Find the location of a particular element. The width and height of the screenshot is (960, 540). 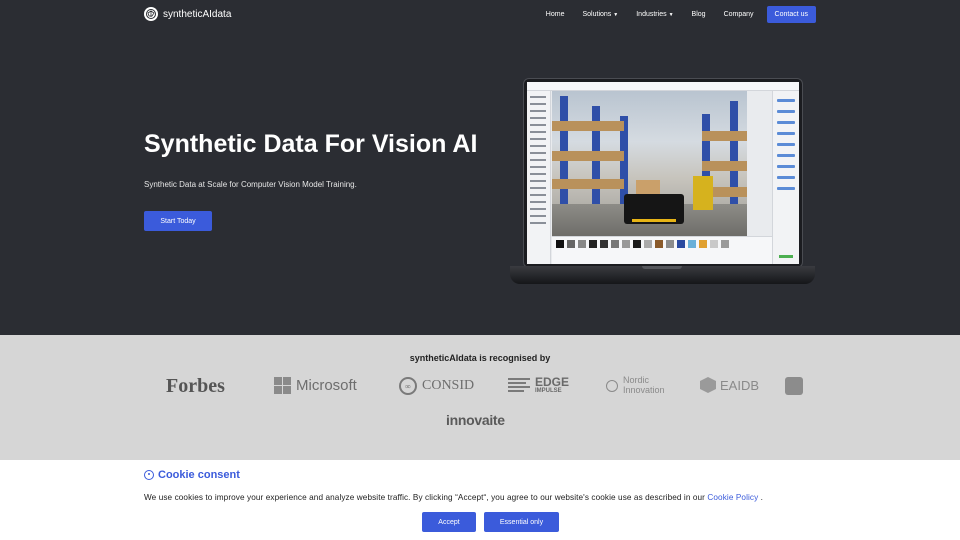

app-screenshot is located at coordinates (663, 173).